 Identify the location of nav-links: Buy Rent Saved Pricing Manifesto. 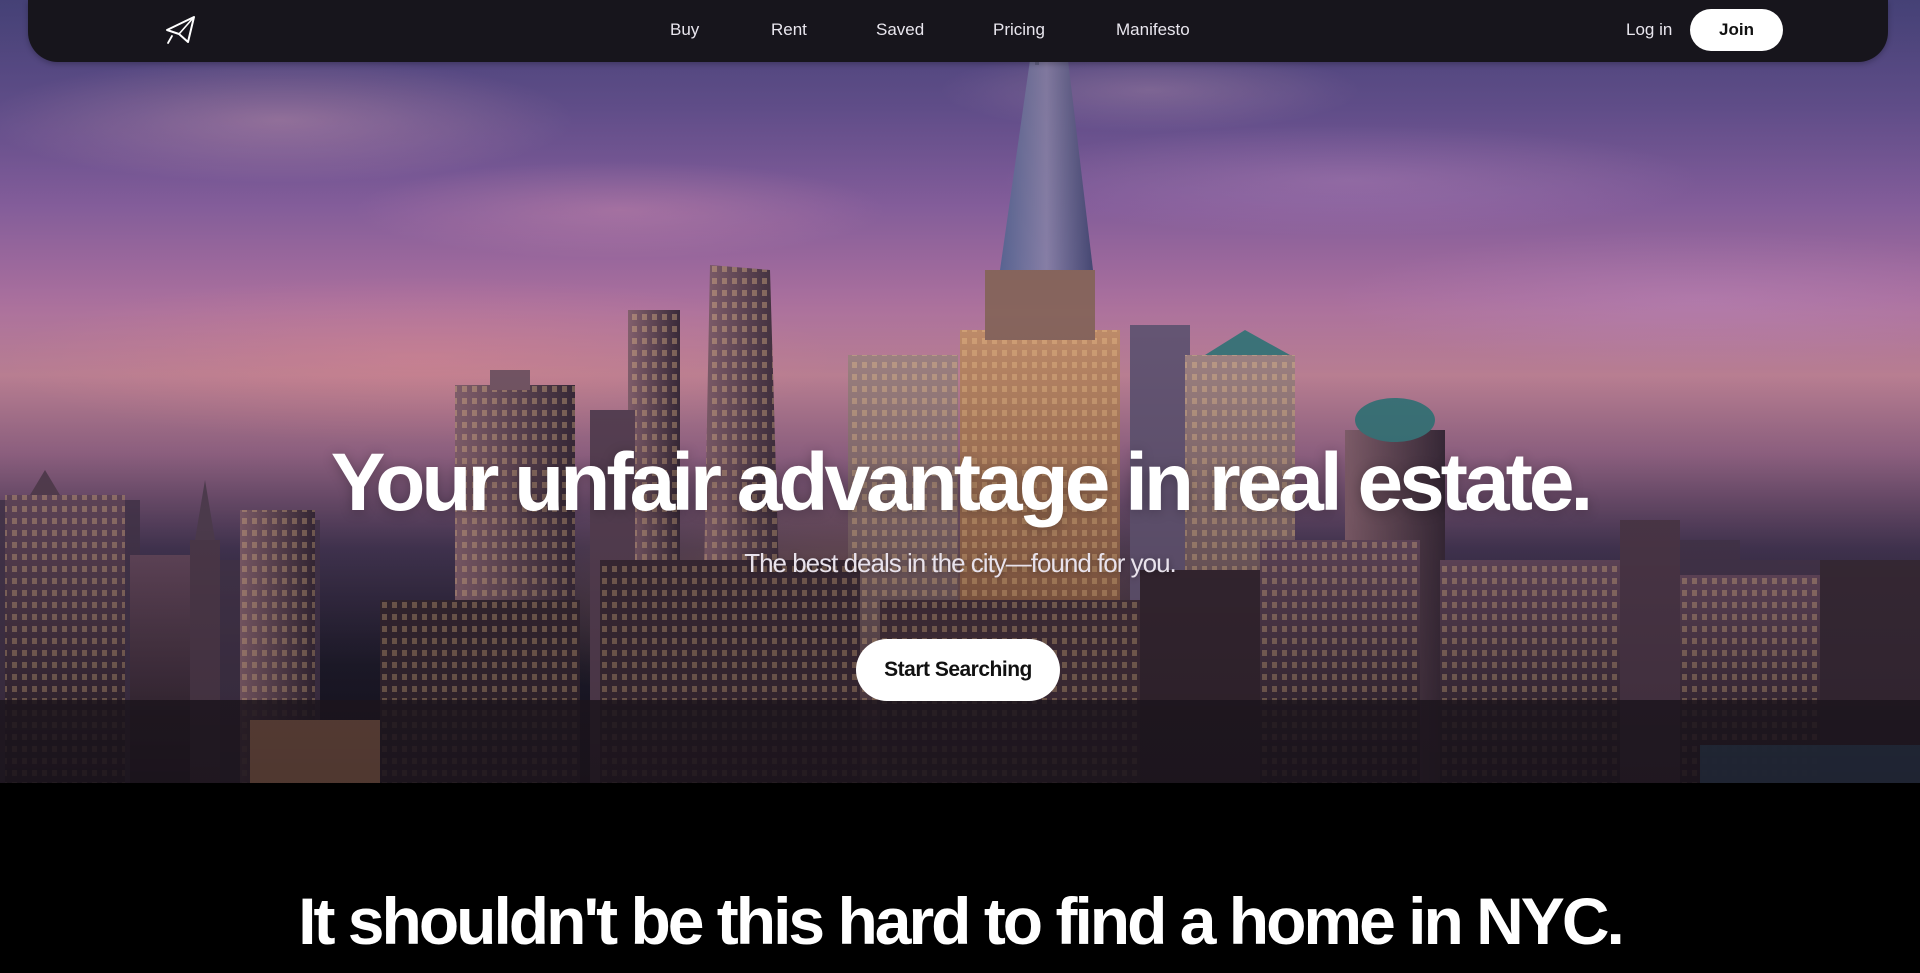
(958, 31).